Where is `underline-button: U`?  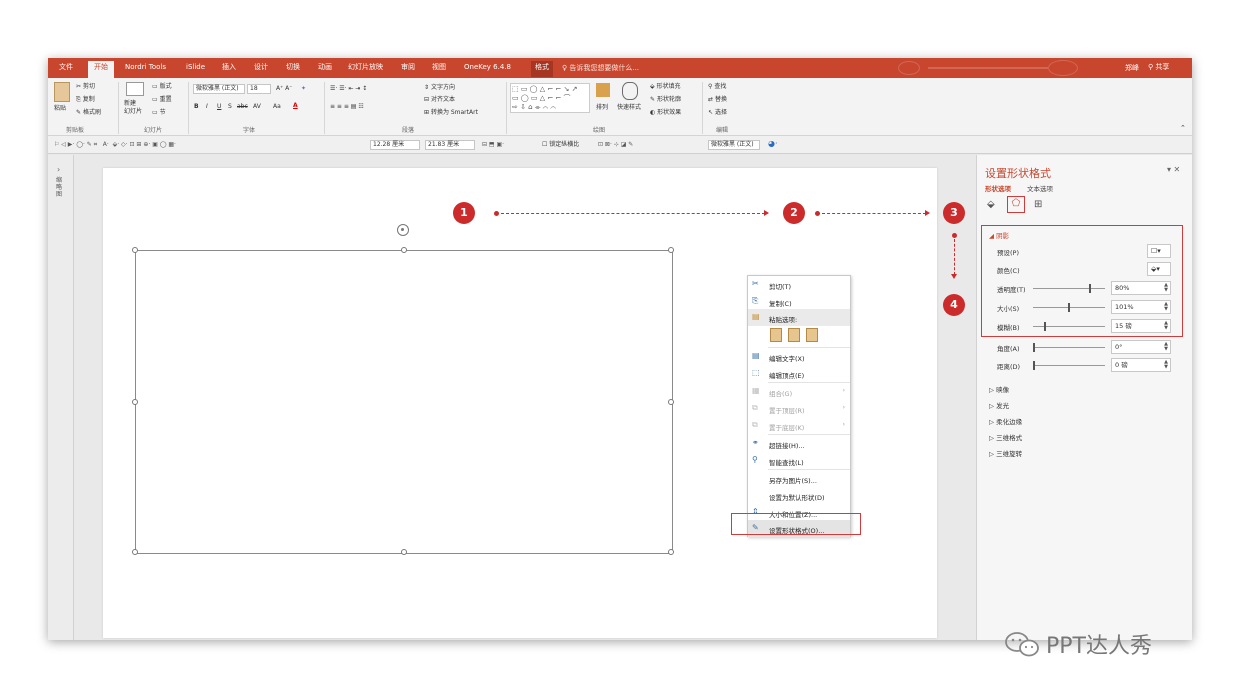 underline-button: U is located at coordinates (219, 107).